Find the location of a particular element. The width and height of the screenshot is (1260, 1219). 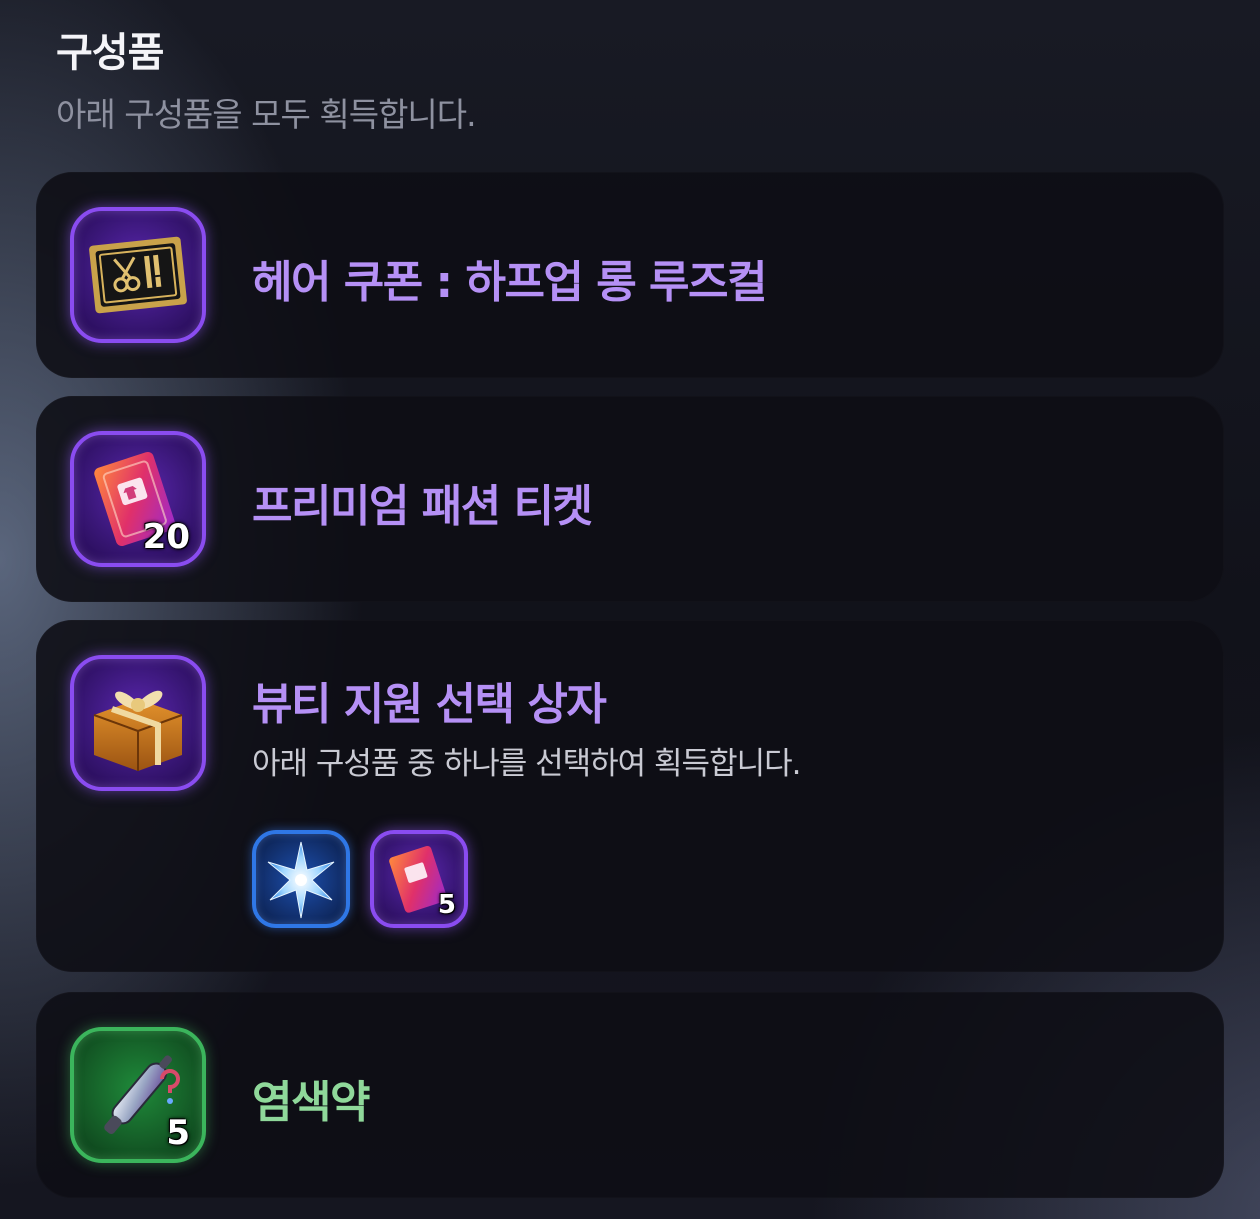

star-crystal-icon is located at coordinates (301, 880).